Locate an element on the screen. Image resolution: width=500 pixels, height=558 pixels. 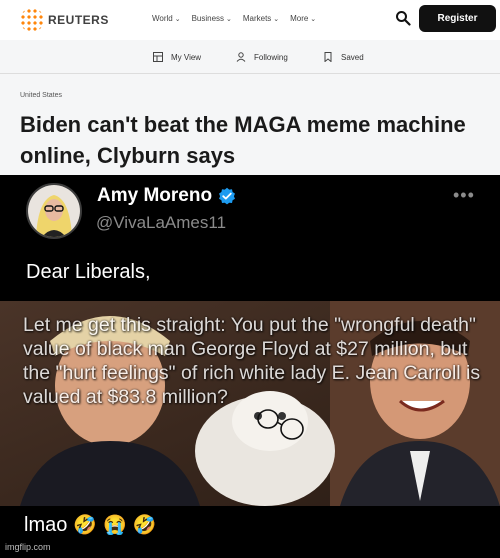
avatar is located at coordinates (54, 211).